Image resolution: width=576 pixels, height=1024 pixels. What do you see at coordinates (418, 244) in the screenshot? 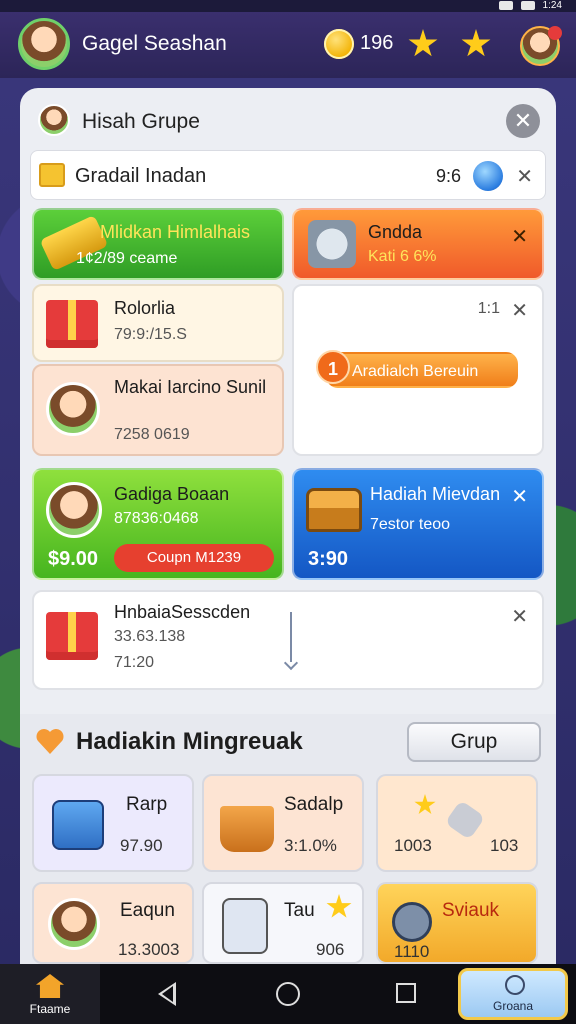
I see `reward-card-orange: Gndda Kati 6 6% ✕` at bounding box center [418, 244].